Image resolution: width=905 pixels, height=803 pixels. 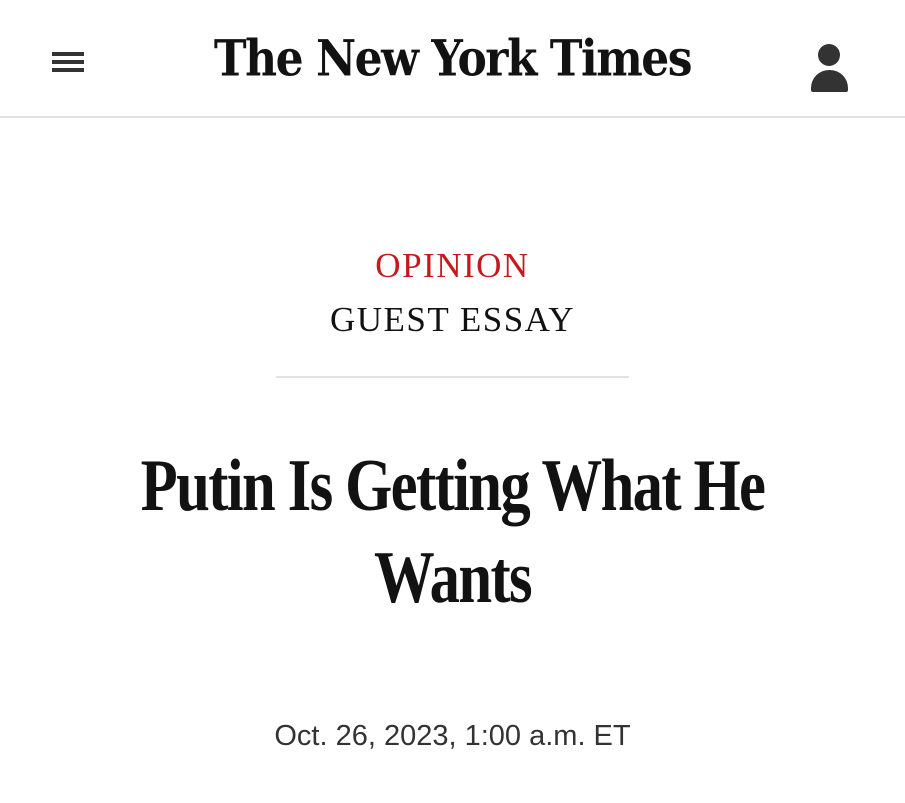 I want to click on section-label: OPINION, so click(x=452, y=266).